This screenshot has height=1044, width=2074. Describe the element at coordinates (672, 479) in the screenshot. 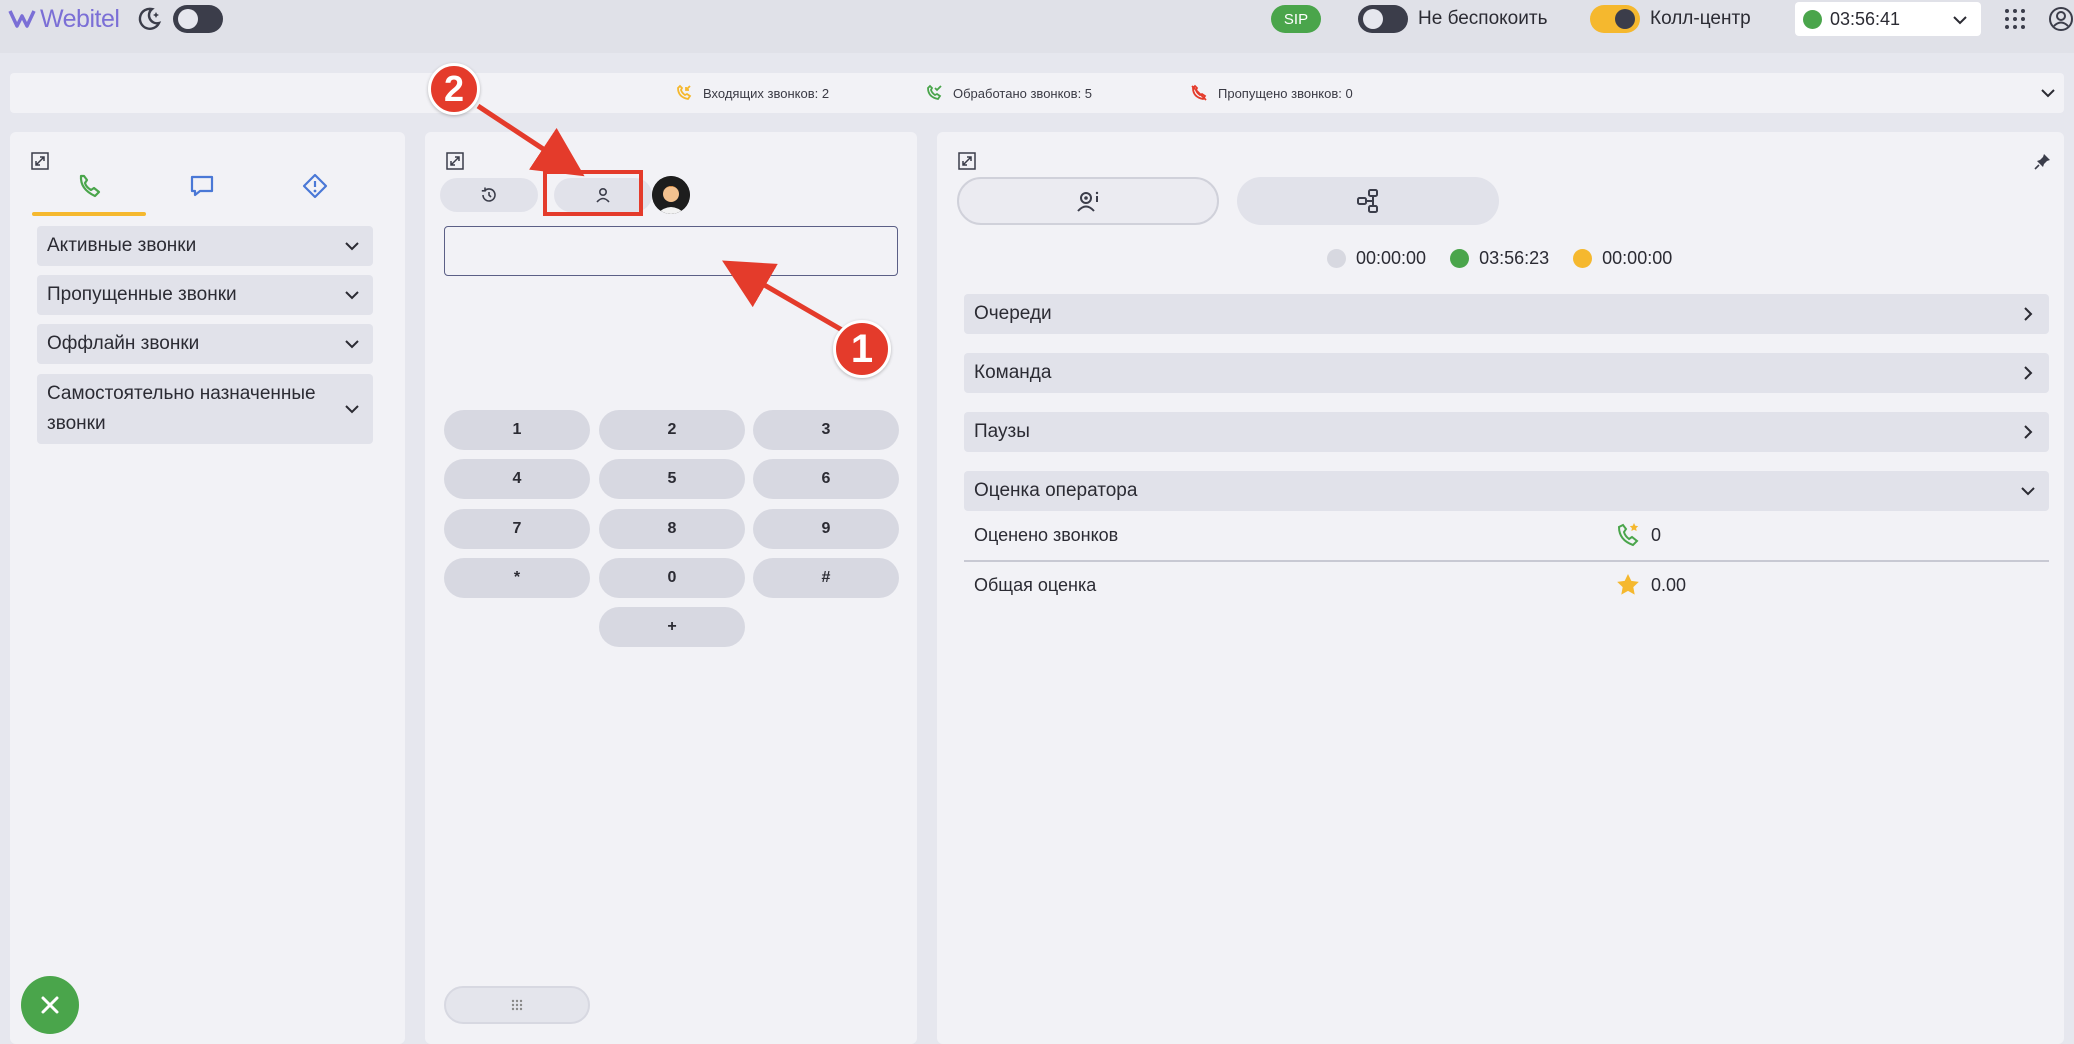

I see `dial-key-5: 5` at that location.